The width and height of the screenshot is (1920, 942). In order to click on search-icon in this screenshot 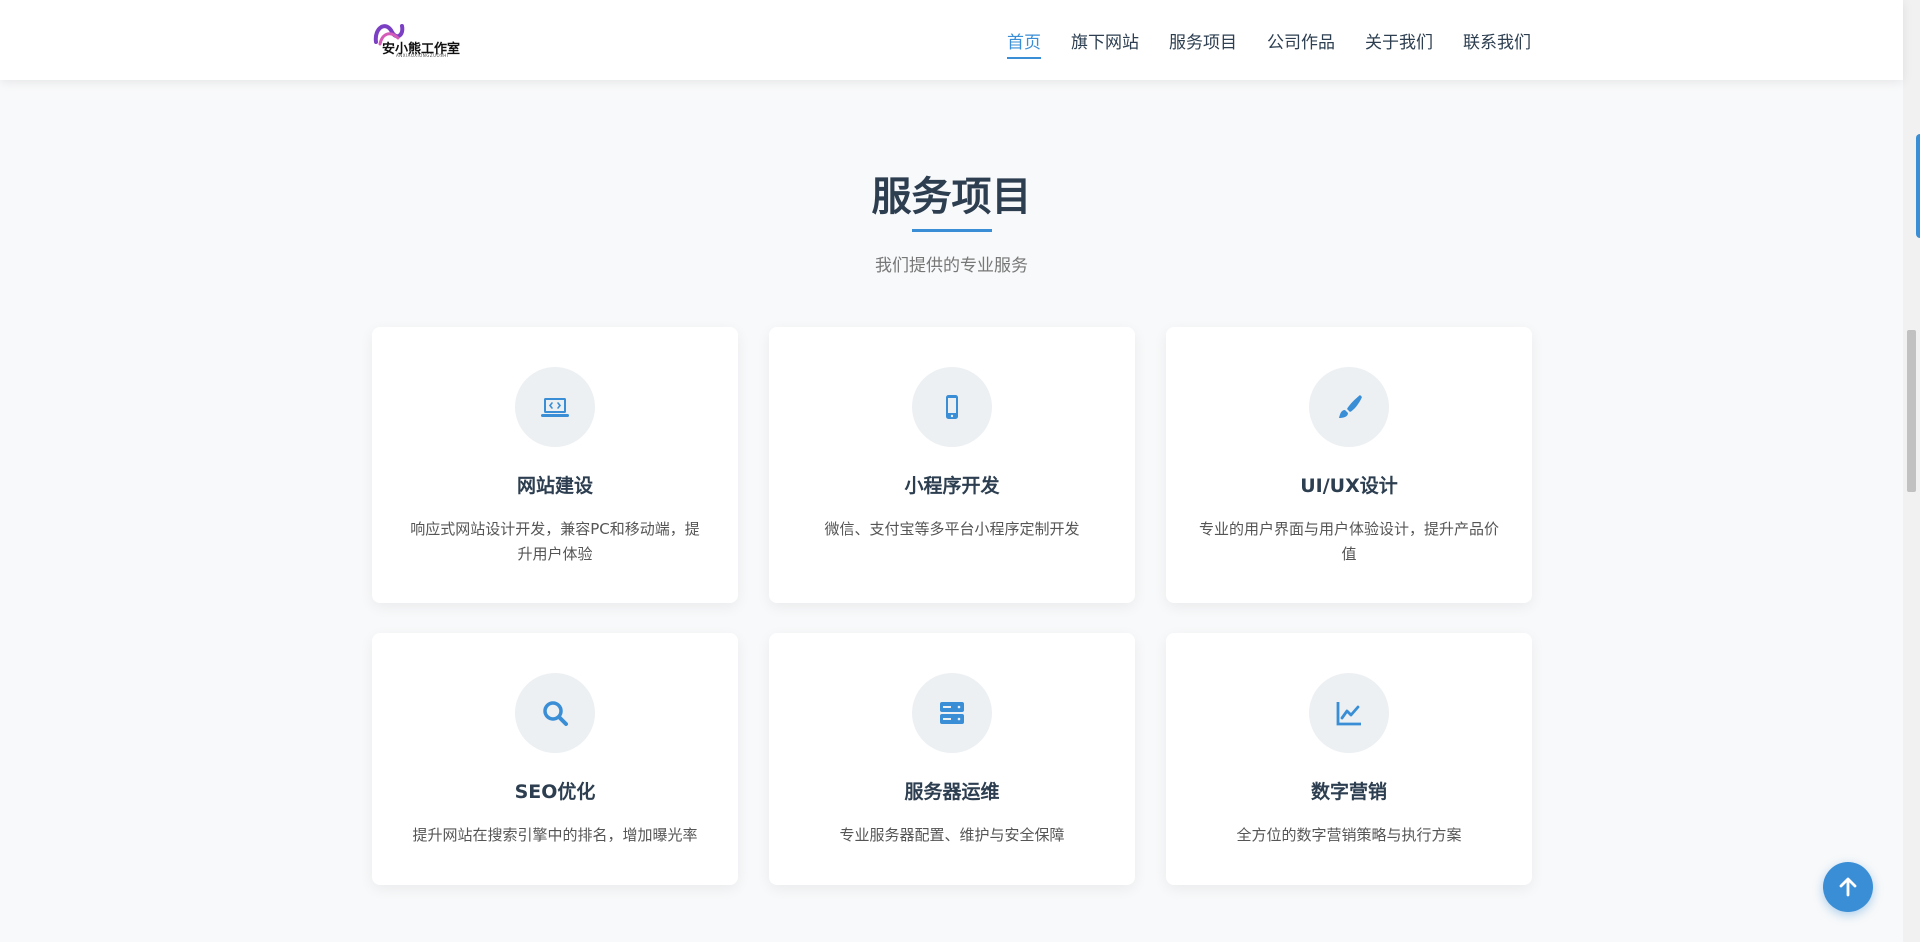, I will do `click(555, 713)`.